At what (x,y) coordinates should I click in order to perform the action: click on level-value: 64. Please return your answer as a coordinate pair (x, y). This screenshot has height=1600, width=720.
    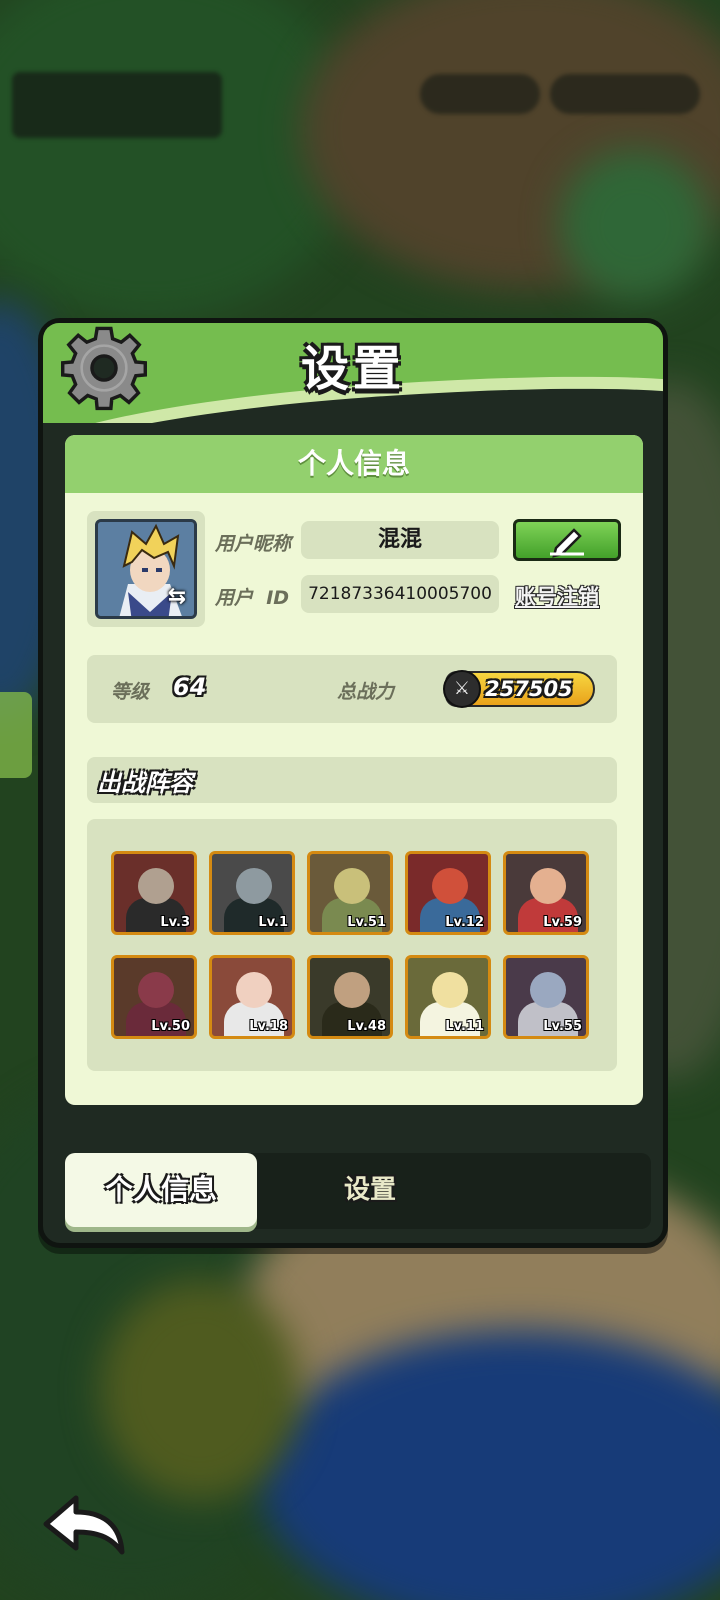
    Looking at the image, I should click on (190, 687).